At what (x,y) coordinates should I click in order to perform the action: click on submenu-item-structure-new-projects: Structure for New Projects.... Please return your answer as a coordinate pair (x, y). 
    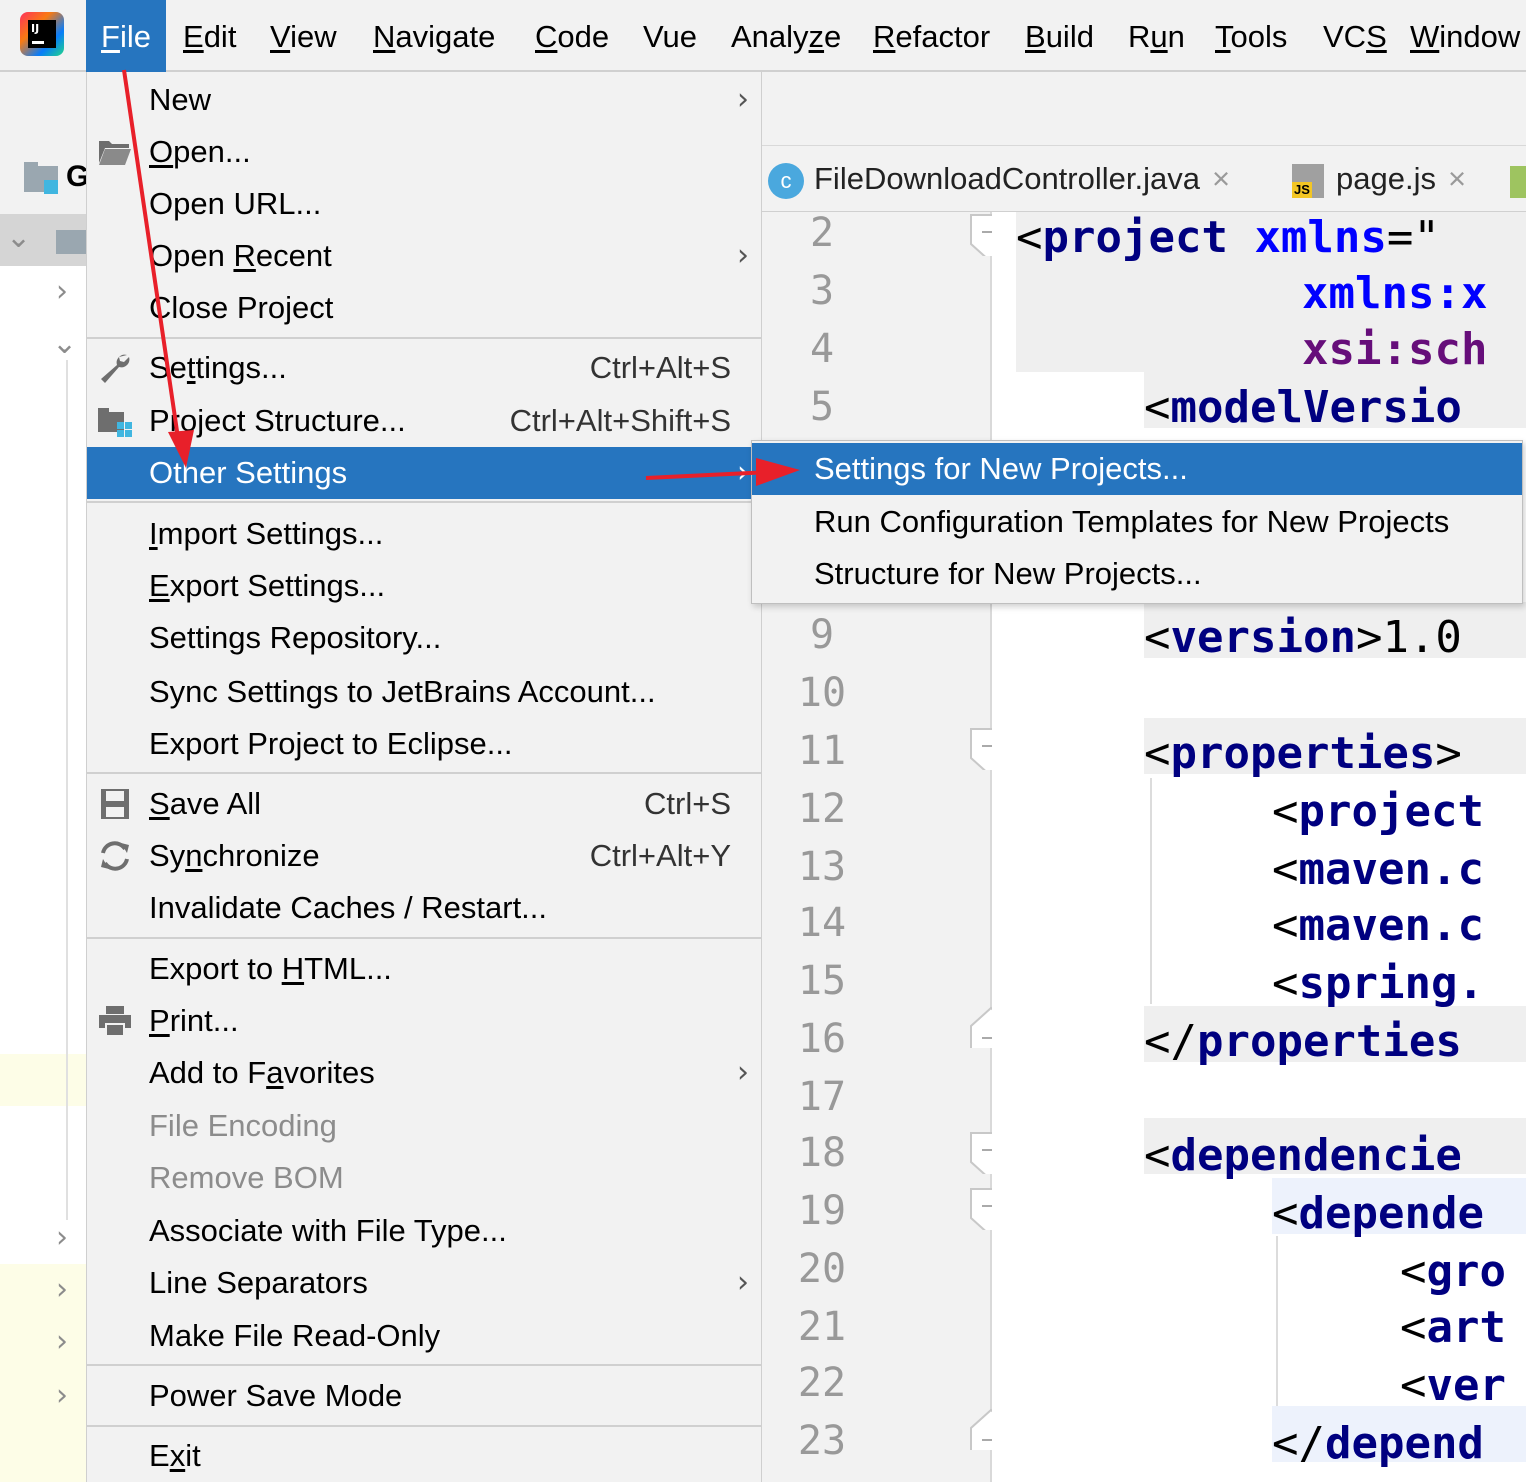
    Looking at the image, I should click on (1137, 574).